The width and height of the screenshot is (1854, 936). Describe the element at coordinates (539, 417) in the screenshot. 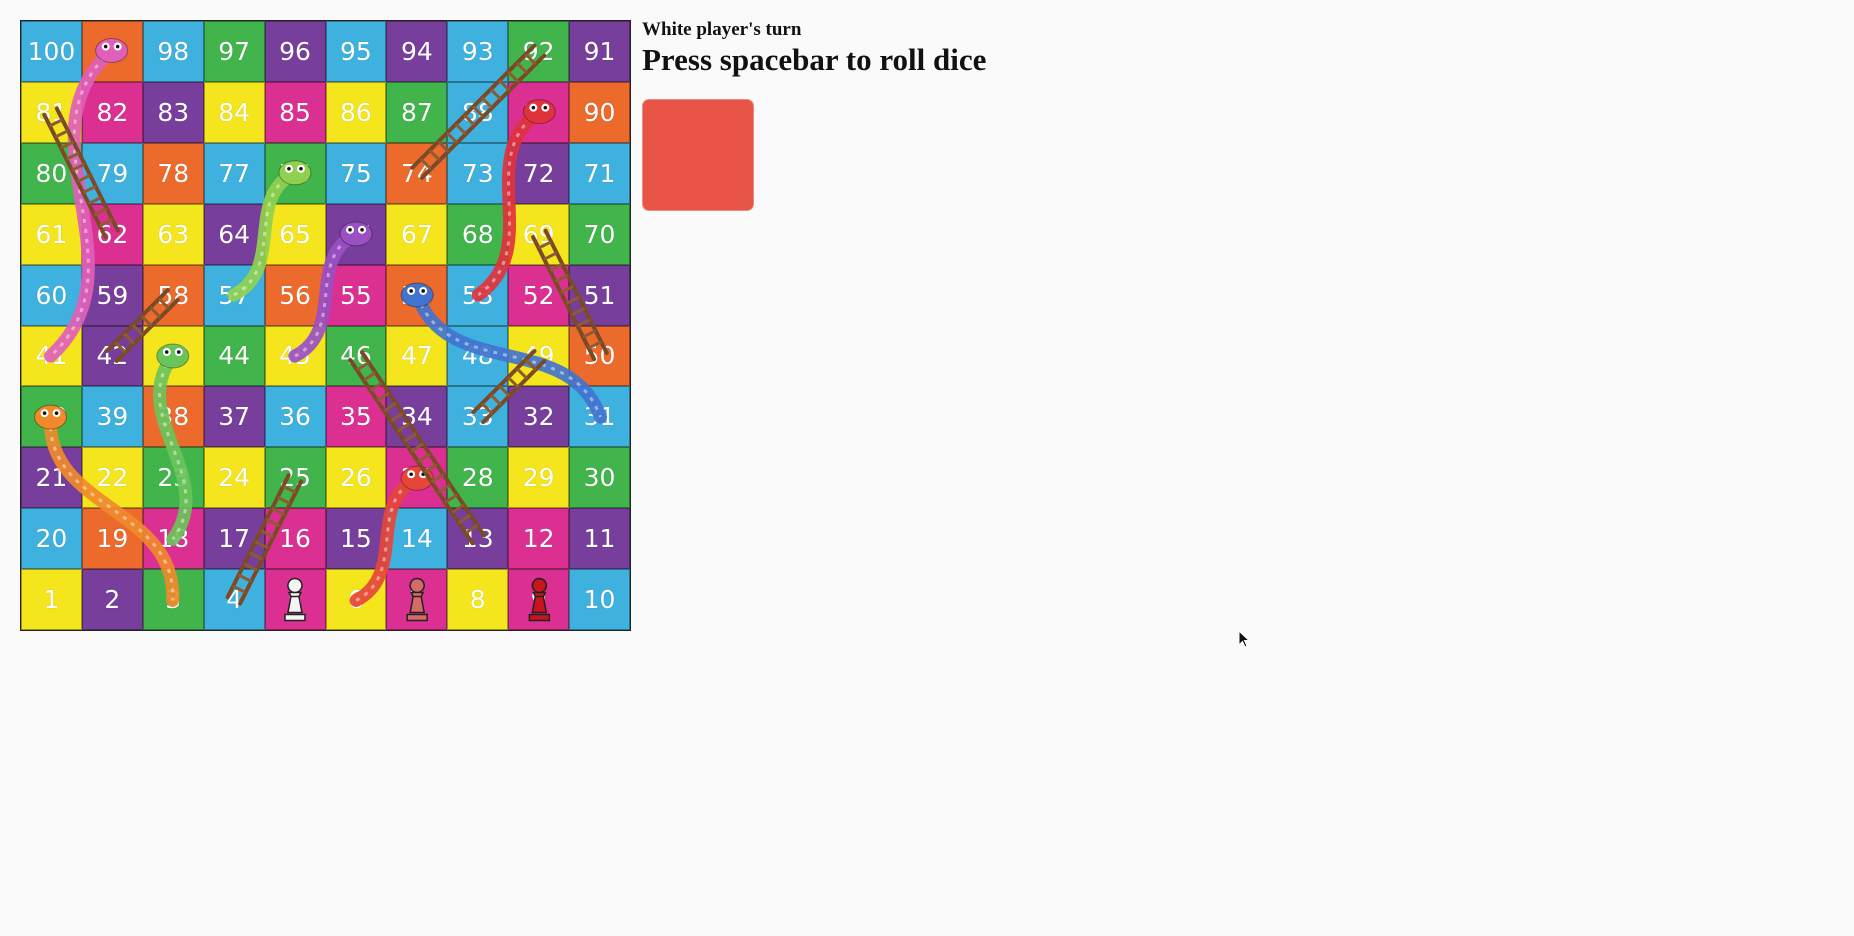

I see `board-square: 32` at that location.